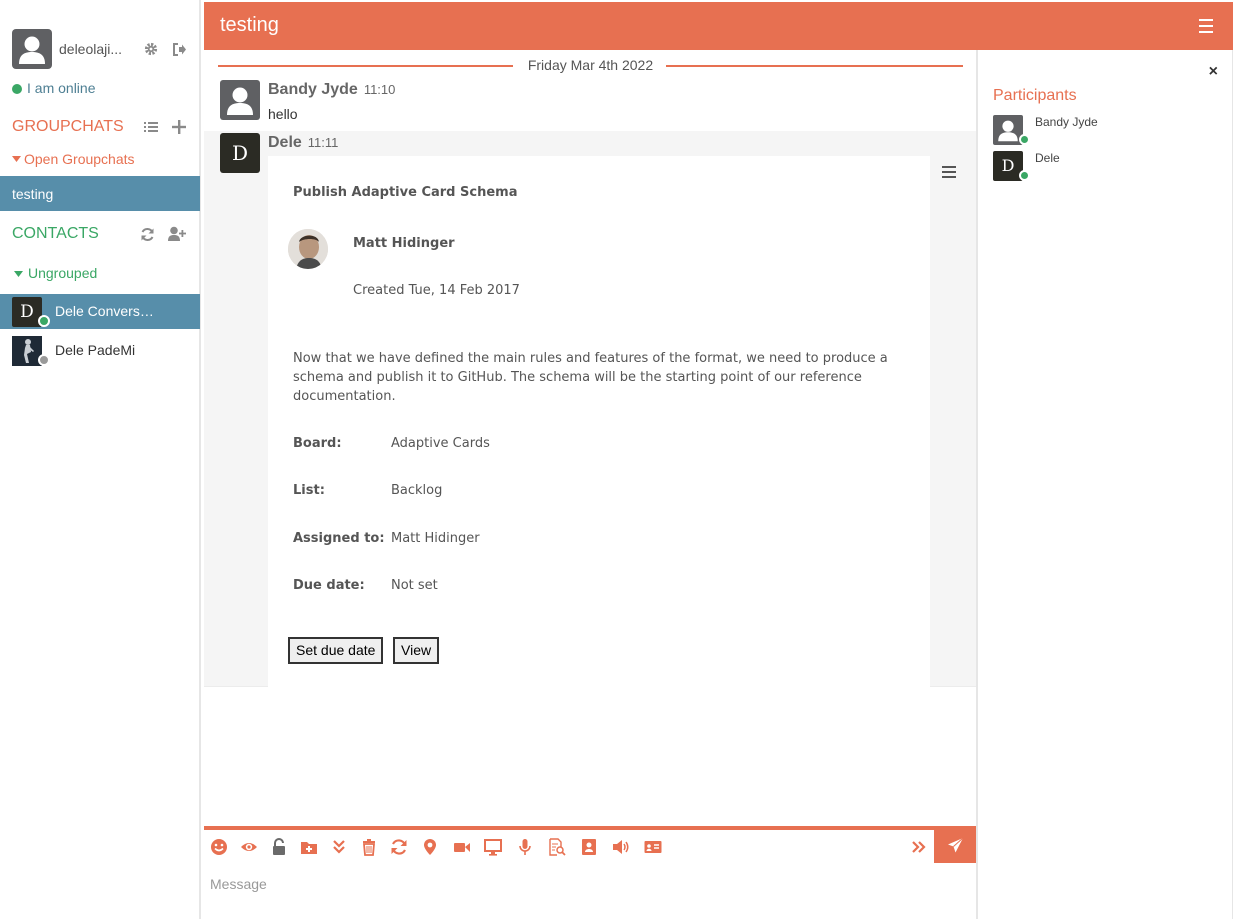  Describe the element at coordinates (557, 847) in the screenshot. I see `document-search-icon` at that location.